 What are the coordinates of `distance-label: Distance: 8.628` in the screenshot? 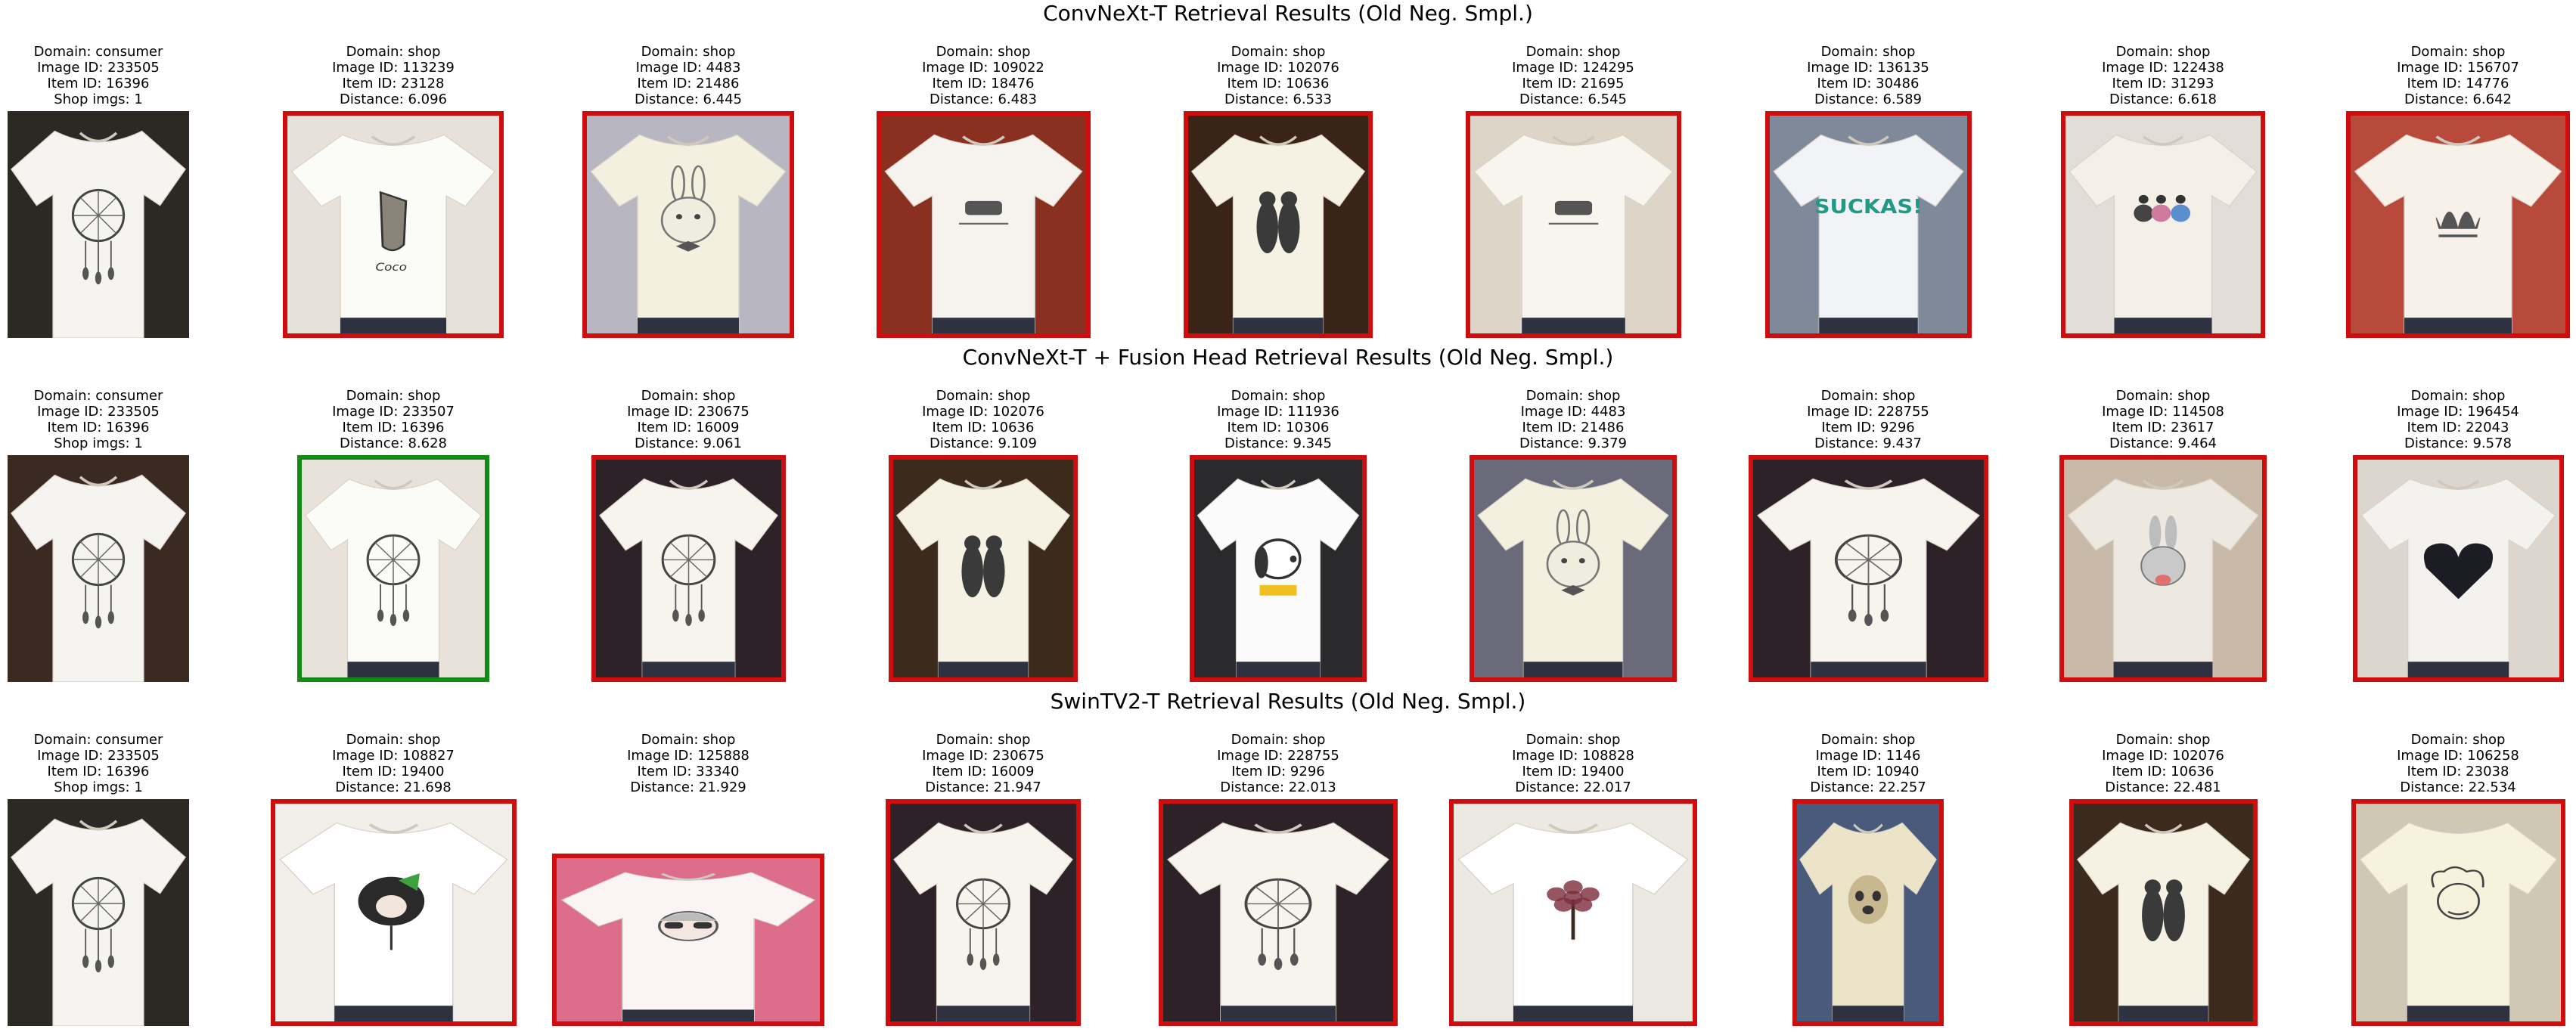 It's located at (393, 443).